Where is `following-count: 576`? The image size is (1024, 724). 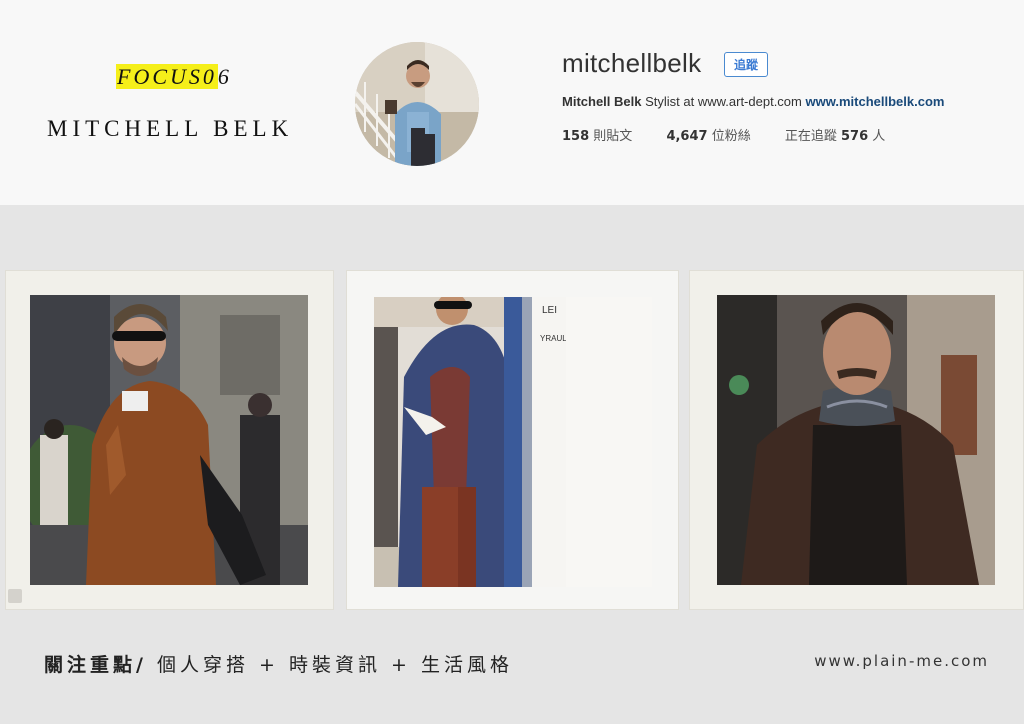
following-count: 576 is located at coordinates (855, 136).